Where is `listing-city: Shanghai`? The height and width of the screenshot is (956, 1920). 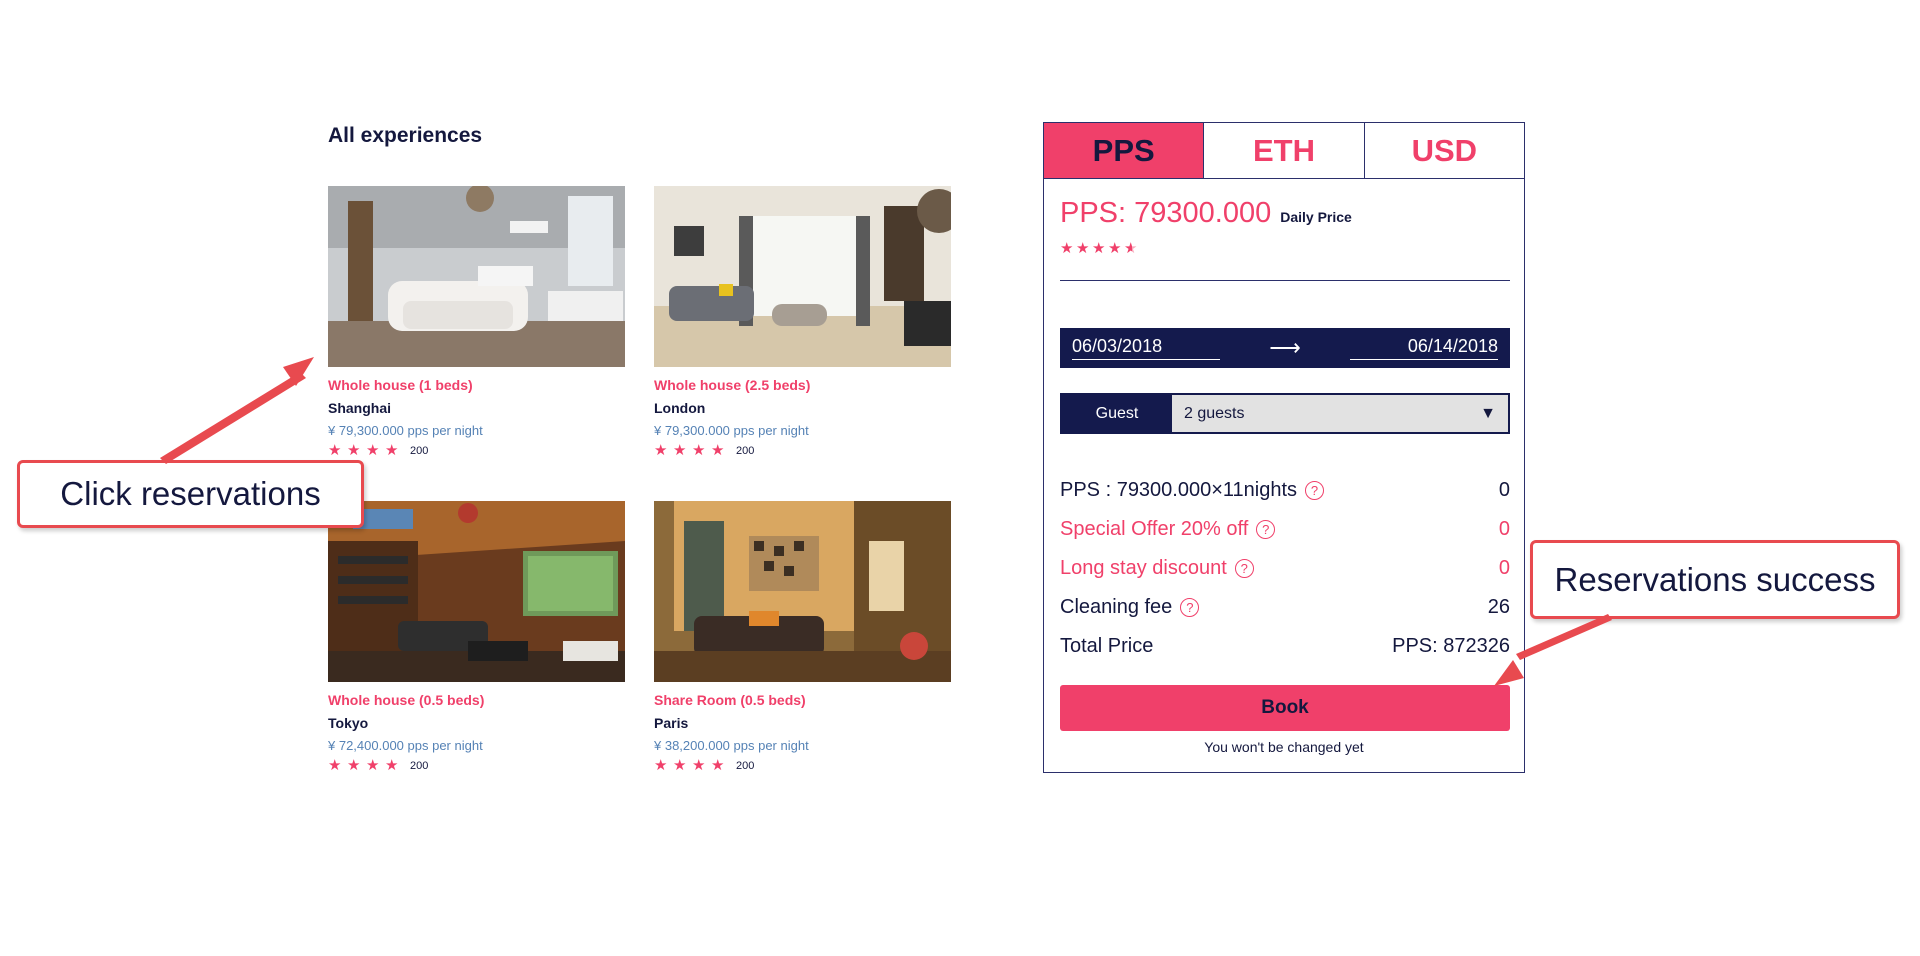 listing-city: Shanghai is located at coordinates (360, 408).